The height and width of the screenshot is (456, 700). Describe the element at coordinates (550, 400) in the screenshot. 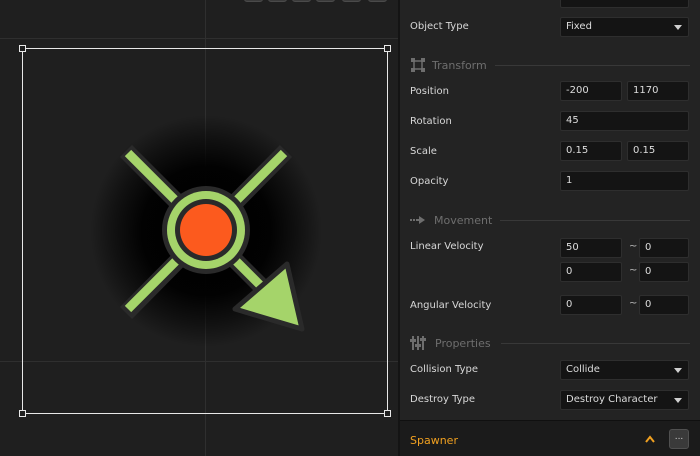

I see `destroy-type-row: Destroy Type Destroy Character` at that location.